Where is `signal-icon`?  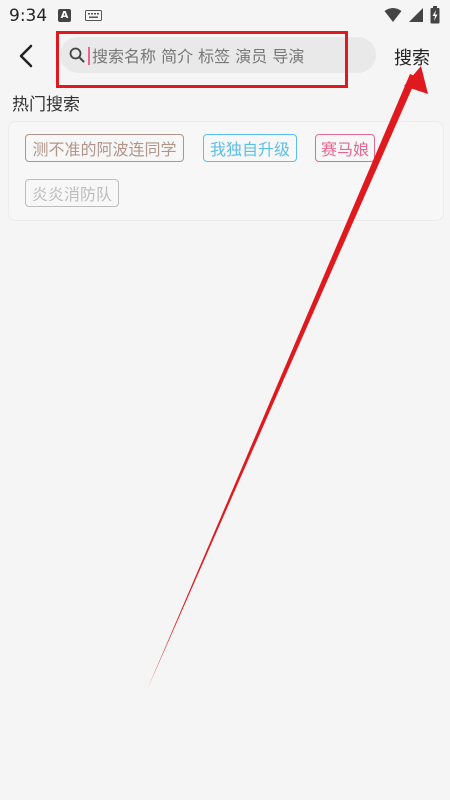 signal-icon is located at coordinates (416, 15).